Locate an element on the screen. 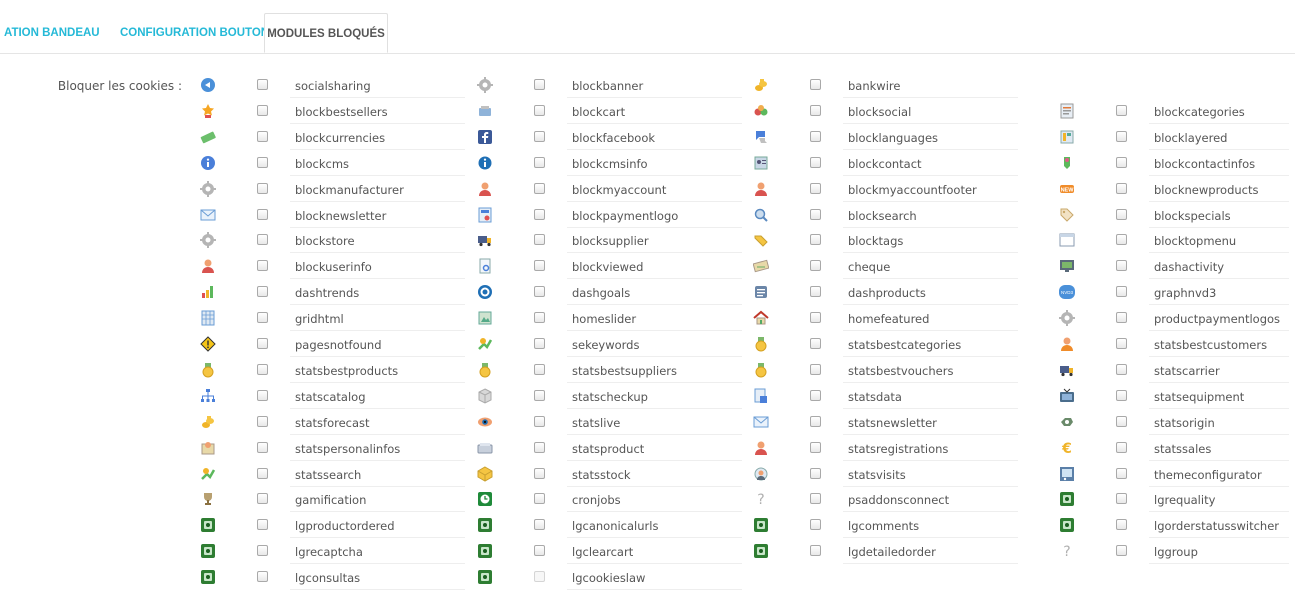 The height and width of the screenshot is (591, 1295). block-checkbox-lgorderstatusswitcher is located at coordinates (1121, 525).